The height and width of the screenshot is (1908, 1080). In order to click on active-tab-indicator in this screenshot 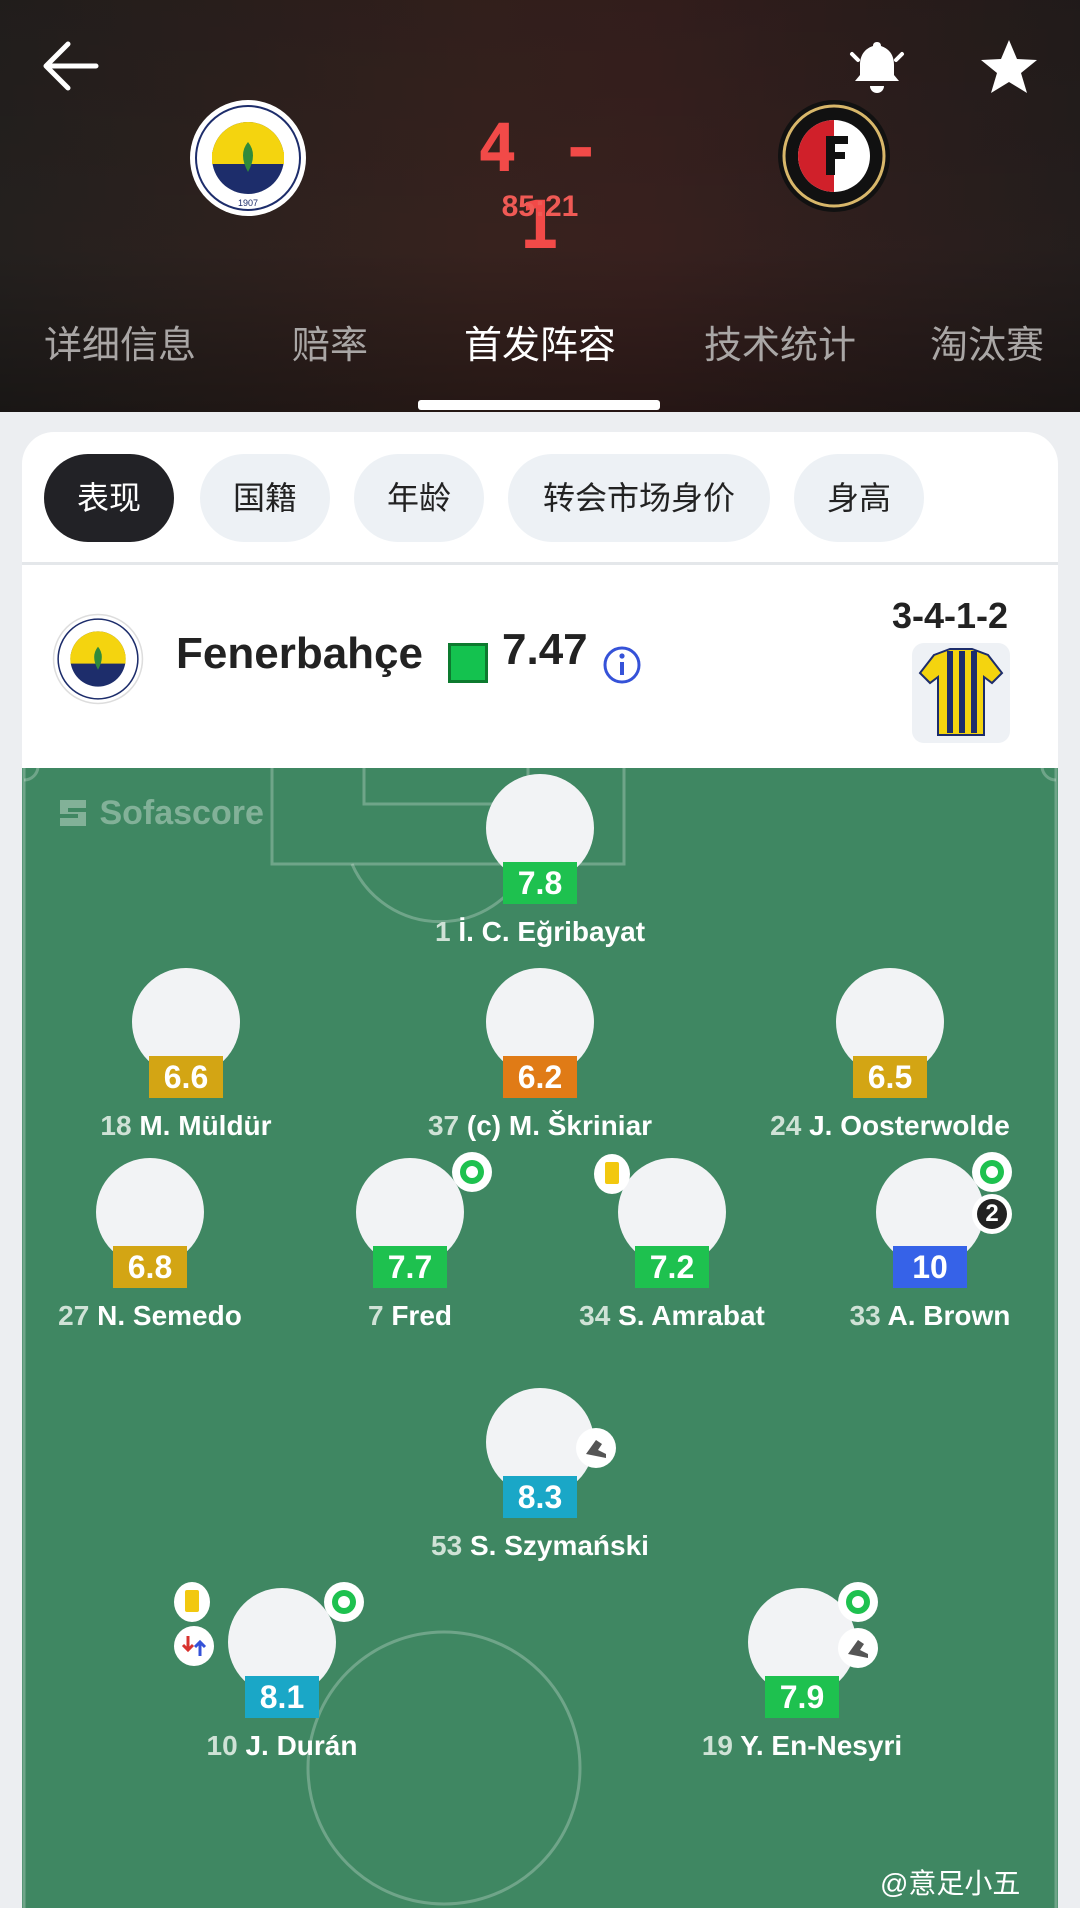, I will do `click(539, 405)`.